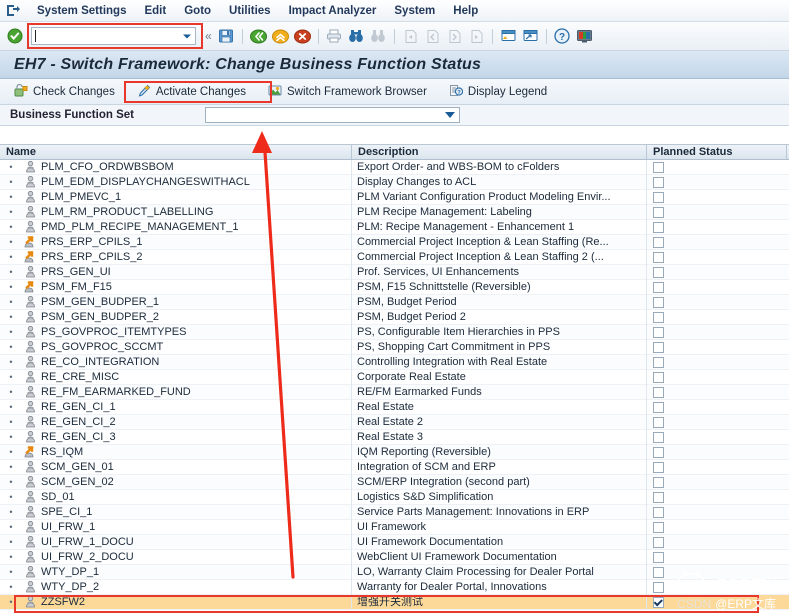  What do you see at coordinates (498, 92) in the screenshot?
I see `display-legend-button: ? Display Legend` at bounding box center [498, 92].